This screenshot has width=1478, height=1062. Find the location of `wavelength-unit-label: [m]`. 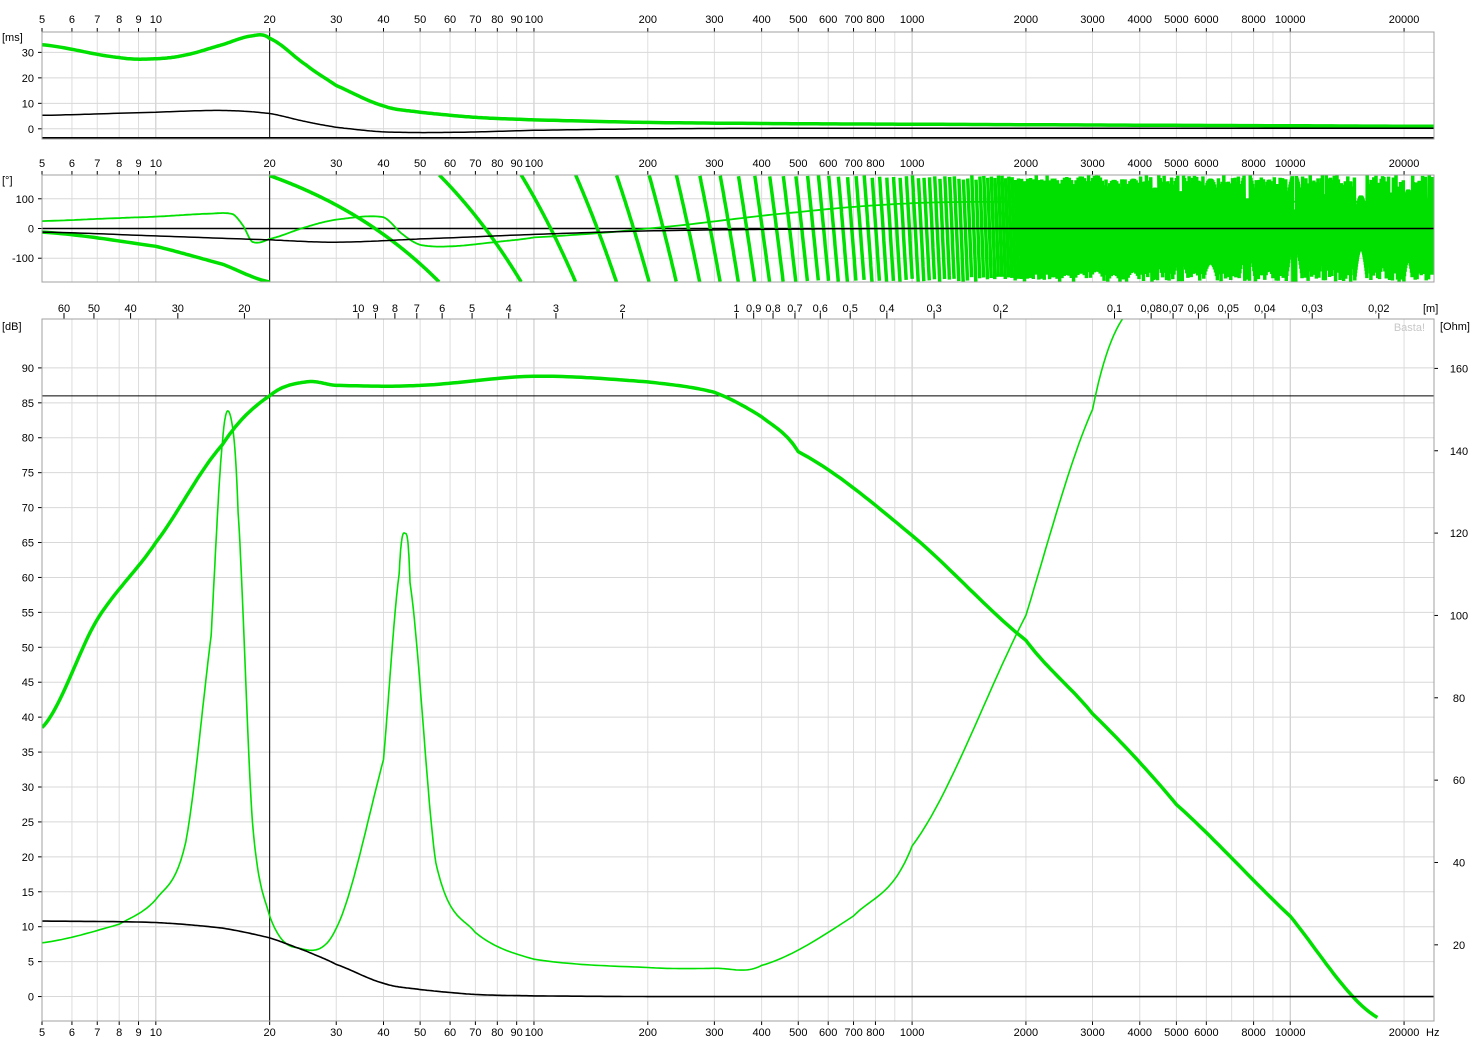

wavelength-unit-label: [m] is located at coordinates (1430, 309).